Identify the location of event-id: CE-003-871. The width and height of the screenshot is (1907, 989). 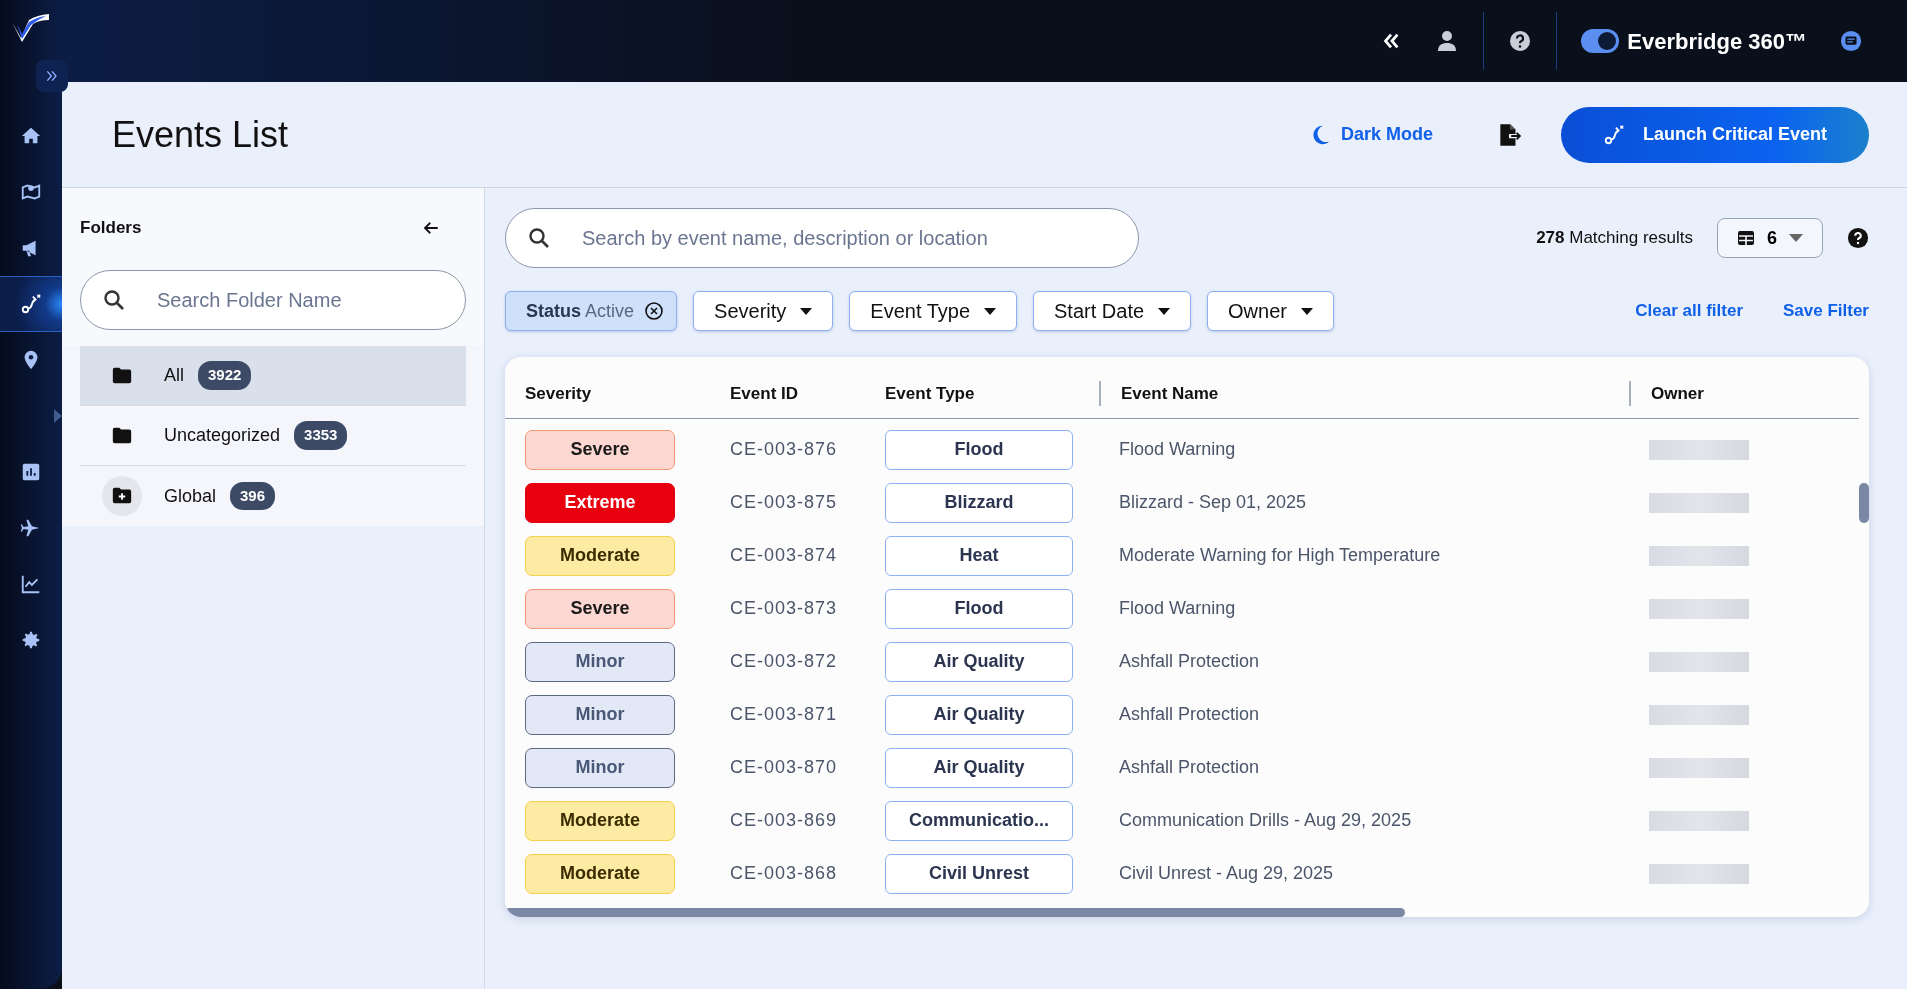
(784, 714).